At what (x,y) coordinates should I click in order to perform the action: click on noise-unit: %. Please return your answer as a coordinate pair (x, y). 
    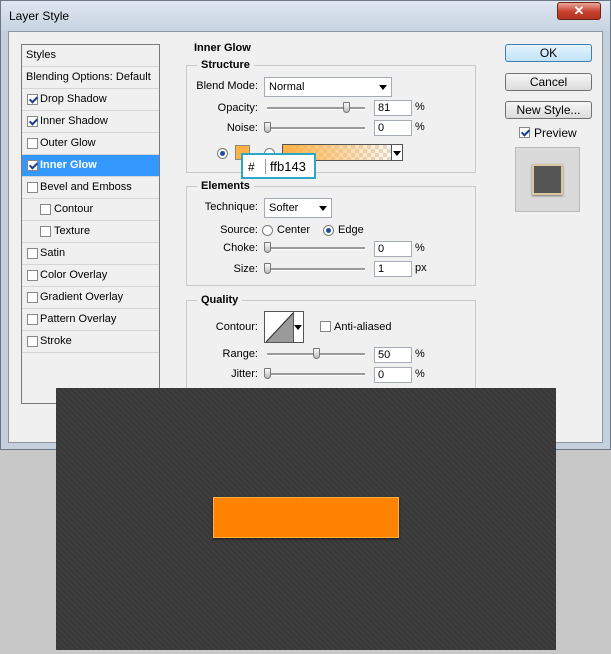
    Looking at the image, I should click on (420, 127).